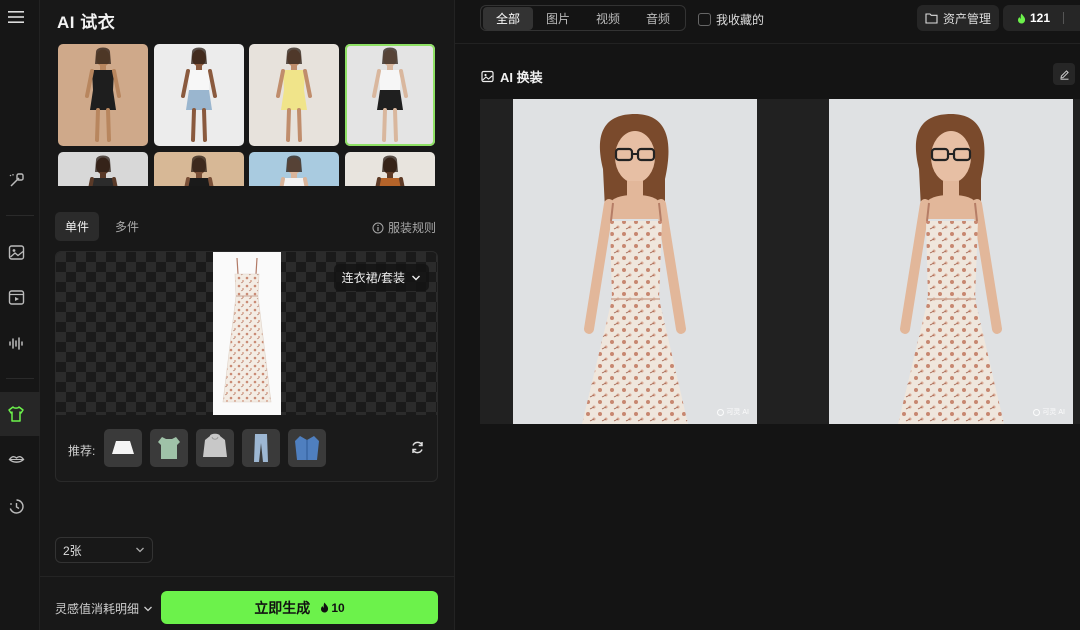 This screenshot has width=1080, height=630. I want to click on model-thumbnail-selected, so click(390, 95).